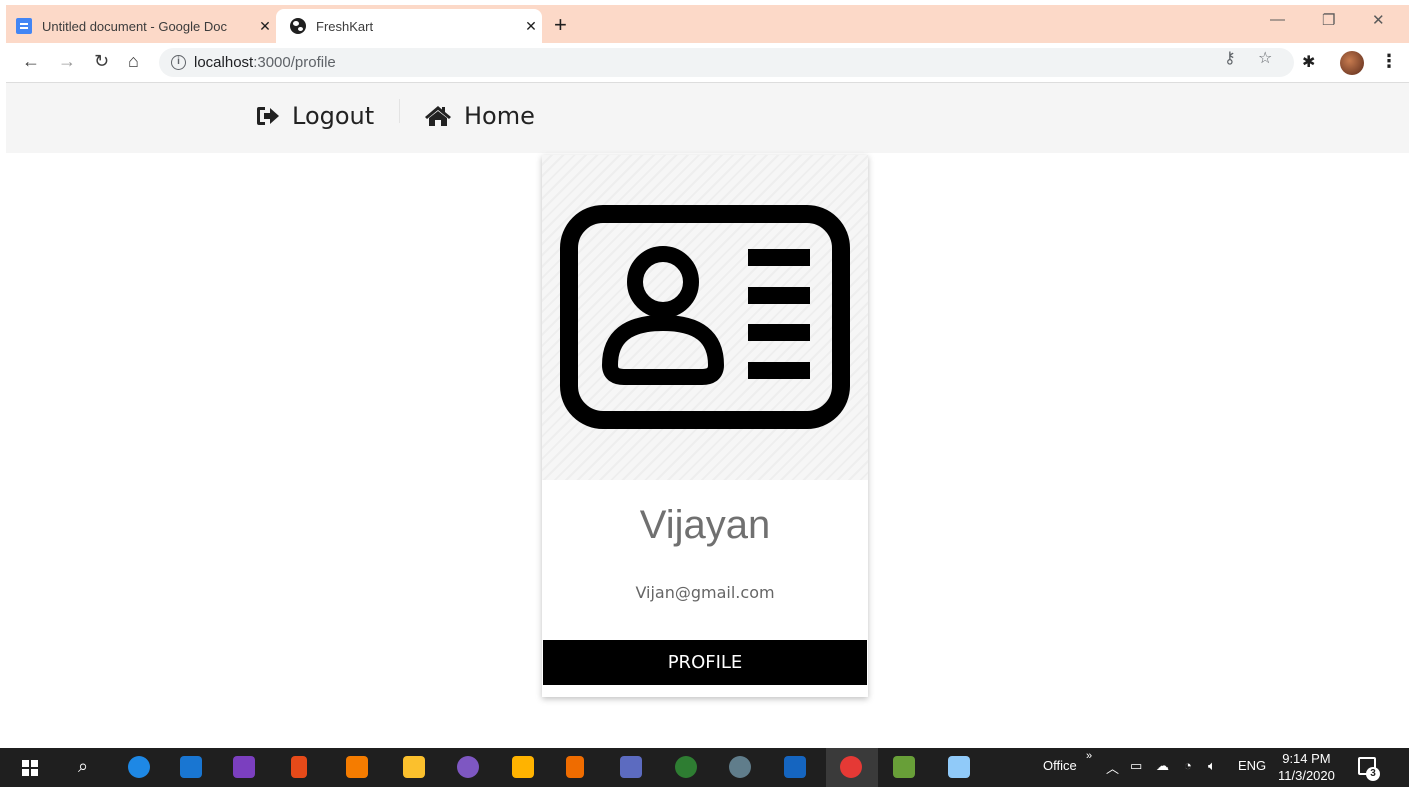  What do you see at coordinates (178, 62) in the screenshot?
I see `info-icon: i` at bounding box center [178, 62].